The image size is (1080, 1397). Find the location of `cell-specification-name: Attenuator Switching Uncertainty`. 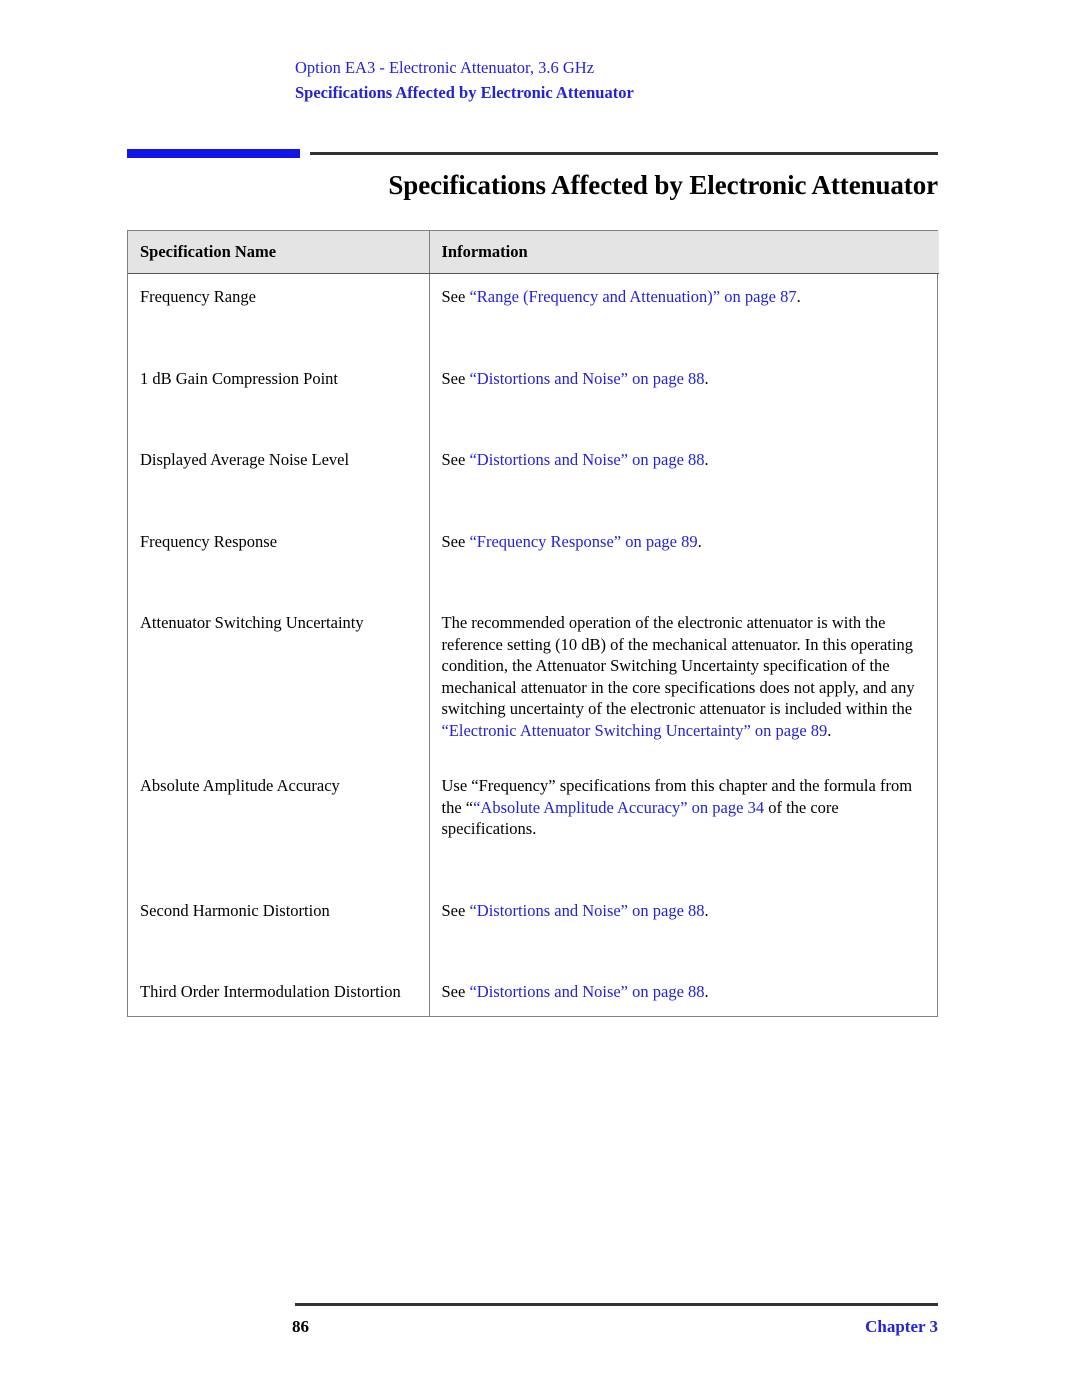

cell-specification-name: Attenuator Switching Uncertainty is located at coordinates (279, 681).